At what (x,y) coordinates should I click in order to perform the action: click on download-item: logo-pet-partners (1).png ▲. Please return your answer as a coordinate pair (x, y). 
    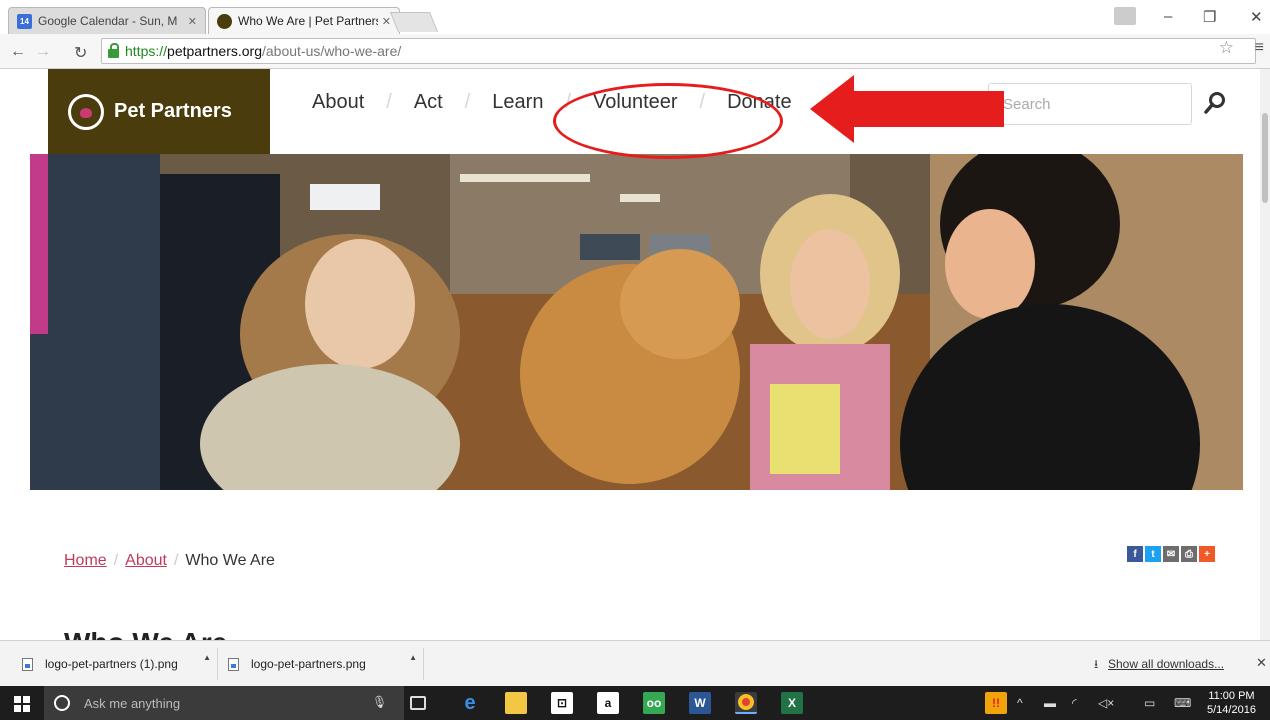
    Looking at the image, I should click on (120, 664).